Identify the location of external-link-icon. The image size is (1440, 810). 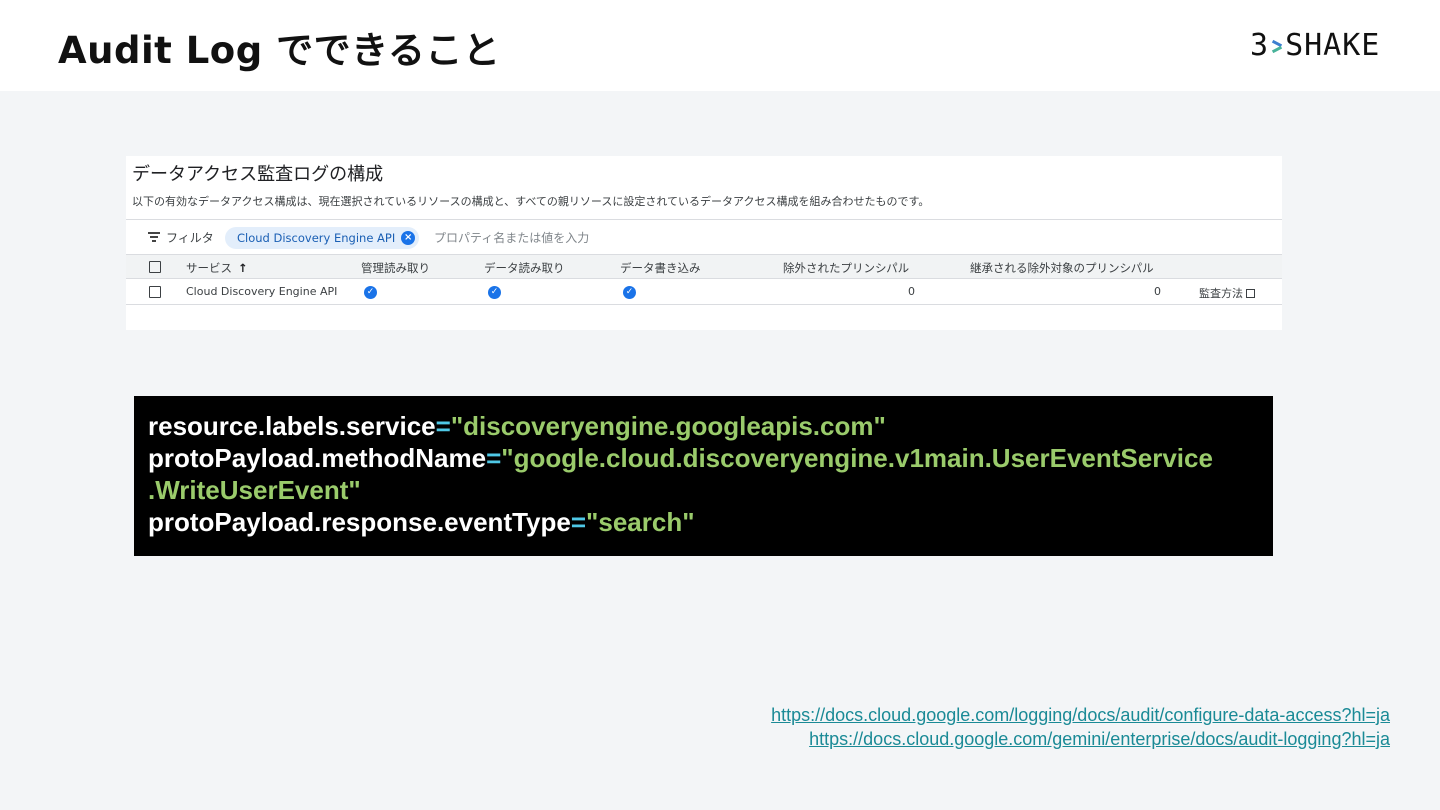
(1250, 293).